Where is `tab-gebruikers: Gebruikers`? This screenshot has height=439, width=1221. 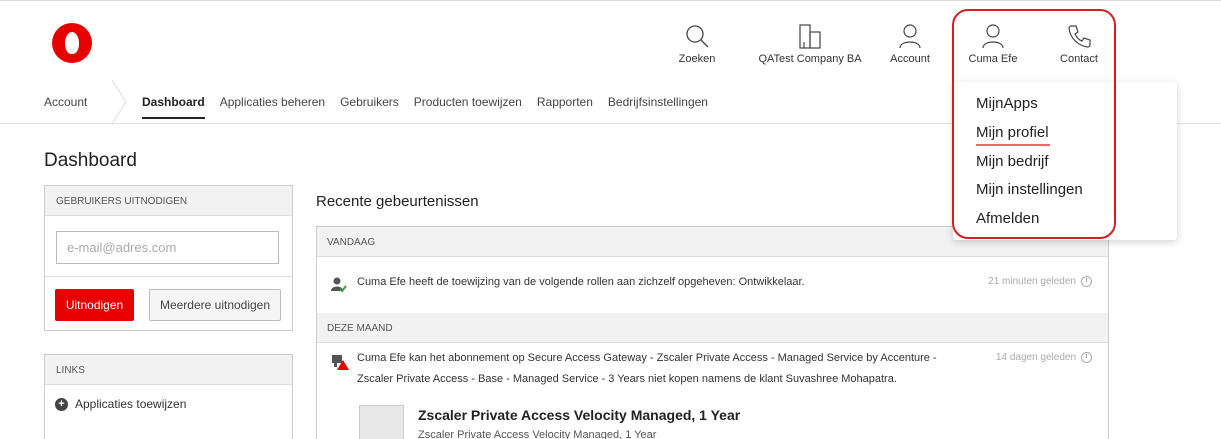 tab-gebruikers: Gebruikers is located at coordinates (369, 107).